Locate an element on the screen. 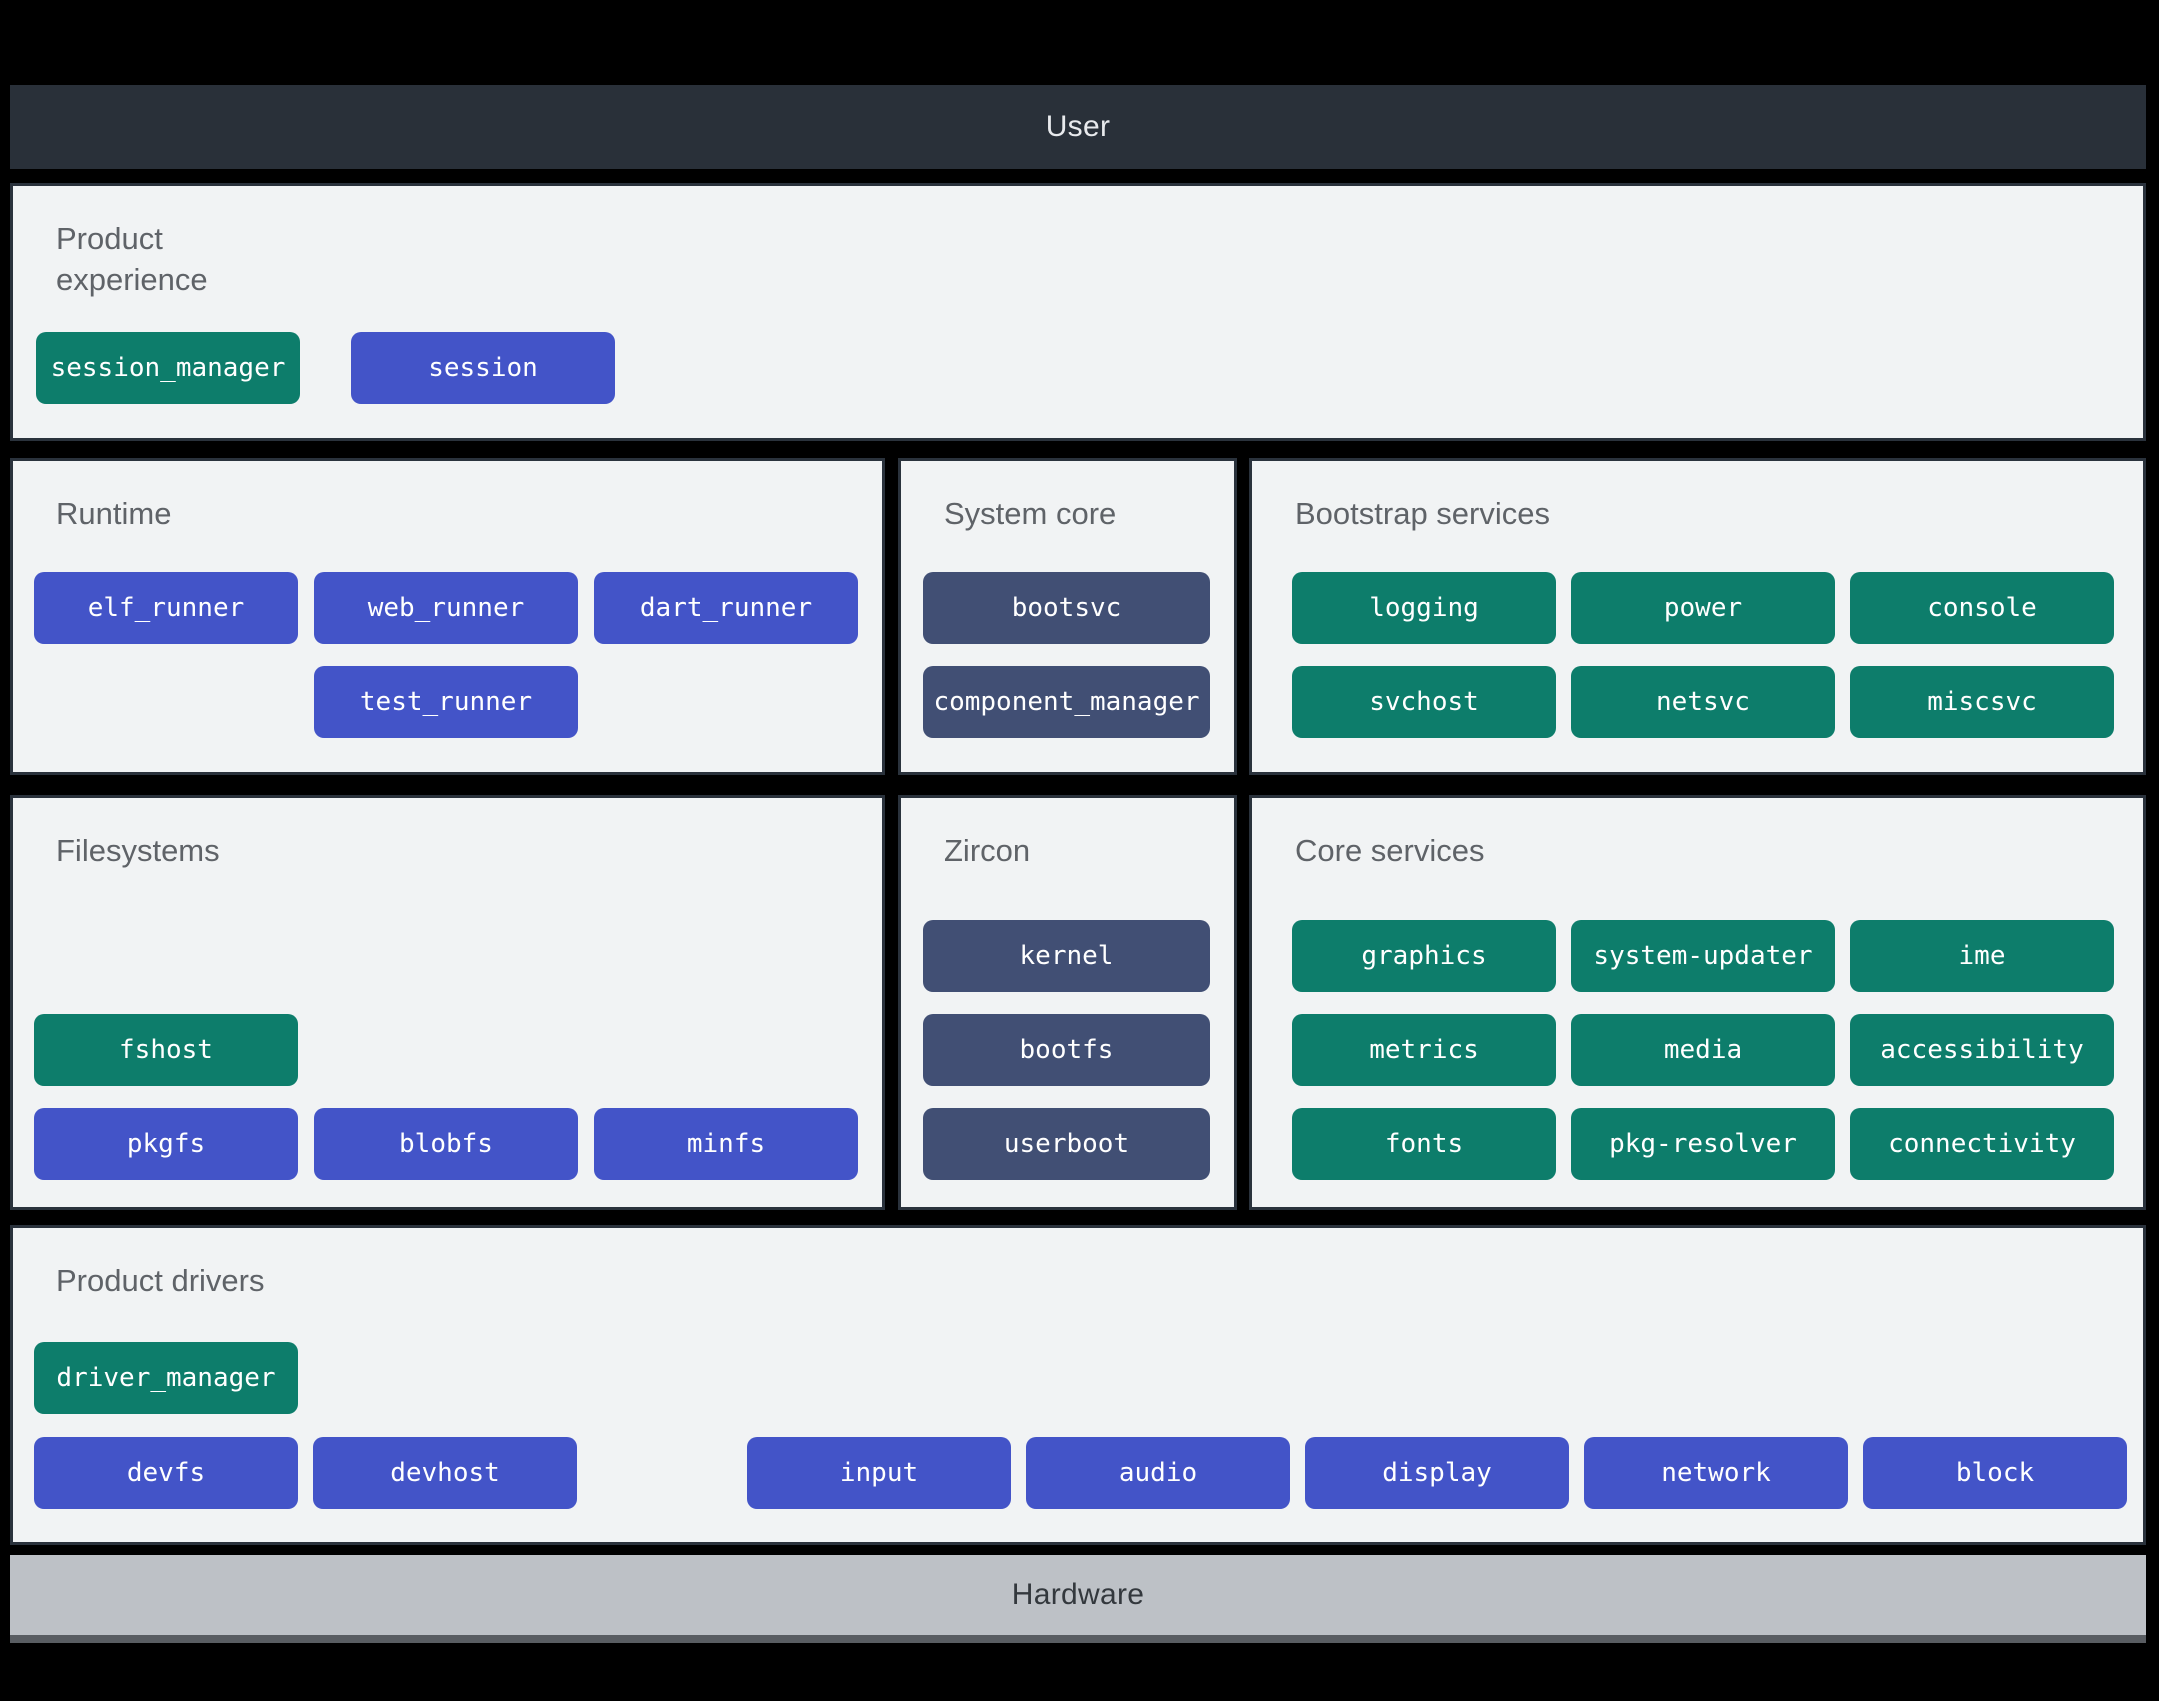 This screenshot has width=2159, height=1701. section-title-bootstrap-services: Bootstrap services is located at coordinates (1422, 513).